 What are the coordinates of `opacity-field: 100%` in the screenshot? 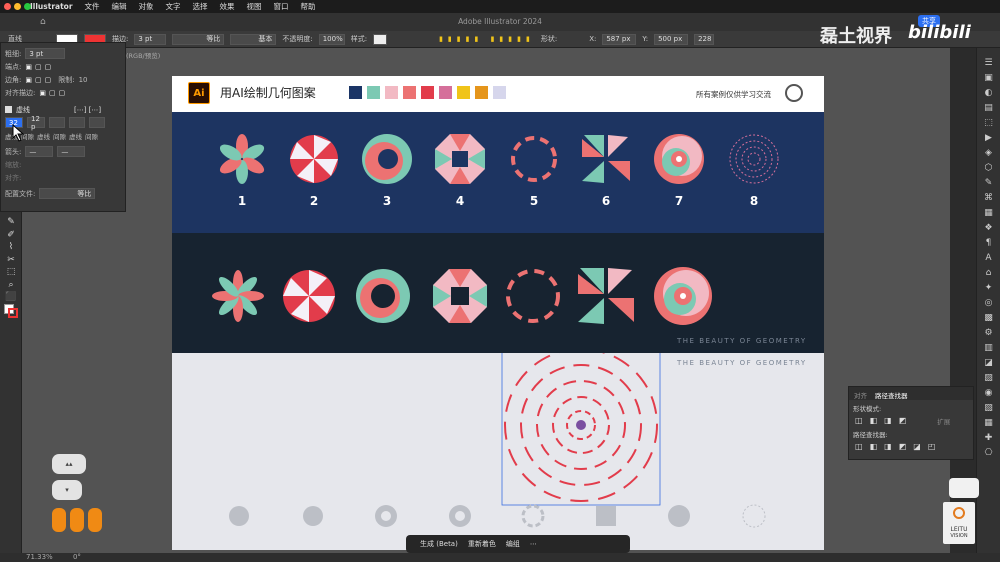 It's located at (331, 39).